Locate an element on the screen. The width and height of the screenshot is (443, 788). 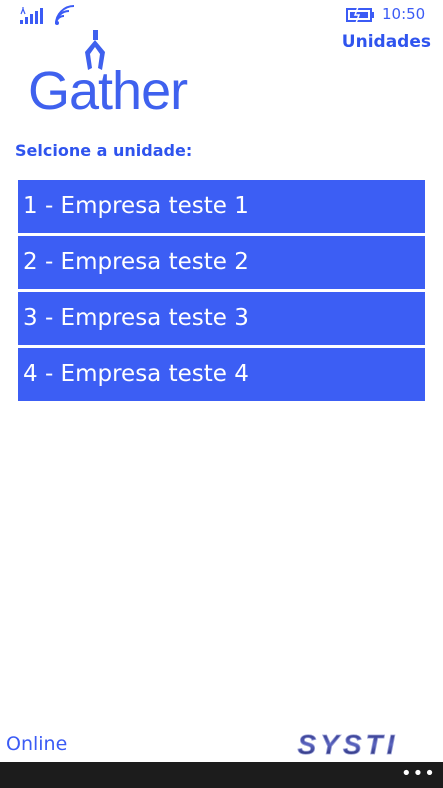
connection-status: Online is located at coordinates (37, 744).